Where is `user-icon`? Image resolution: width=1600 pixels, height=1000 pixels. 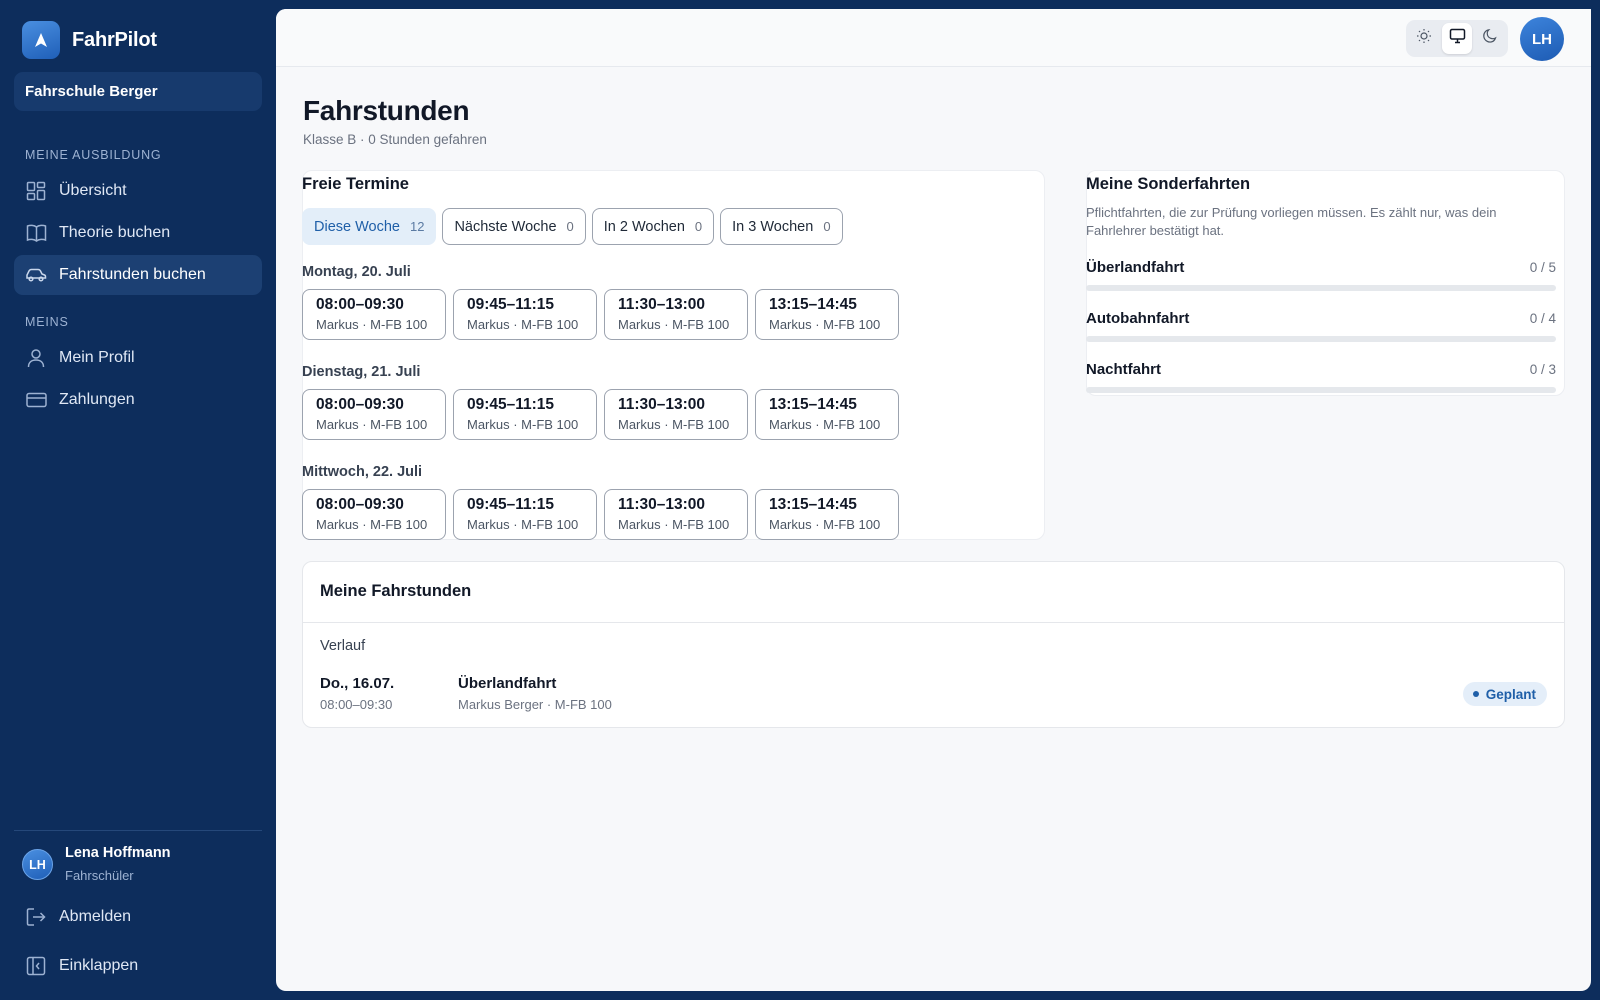
user-icon is located at coordinates (36, 358).